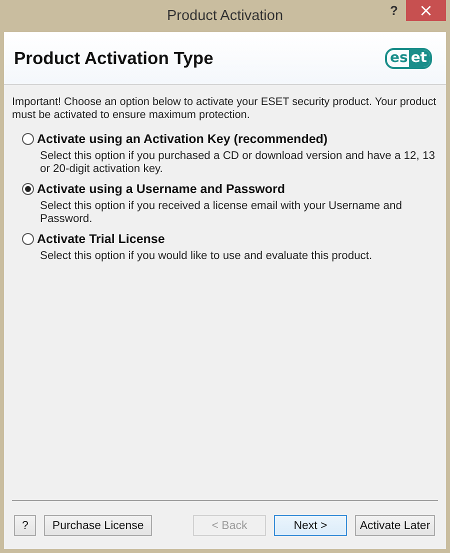 The image size is (450, 553). I want to click on option-description: Select this option if you received a license email with your Username and Password., so click(221, 213).